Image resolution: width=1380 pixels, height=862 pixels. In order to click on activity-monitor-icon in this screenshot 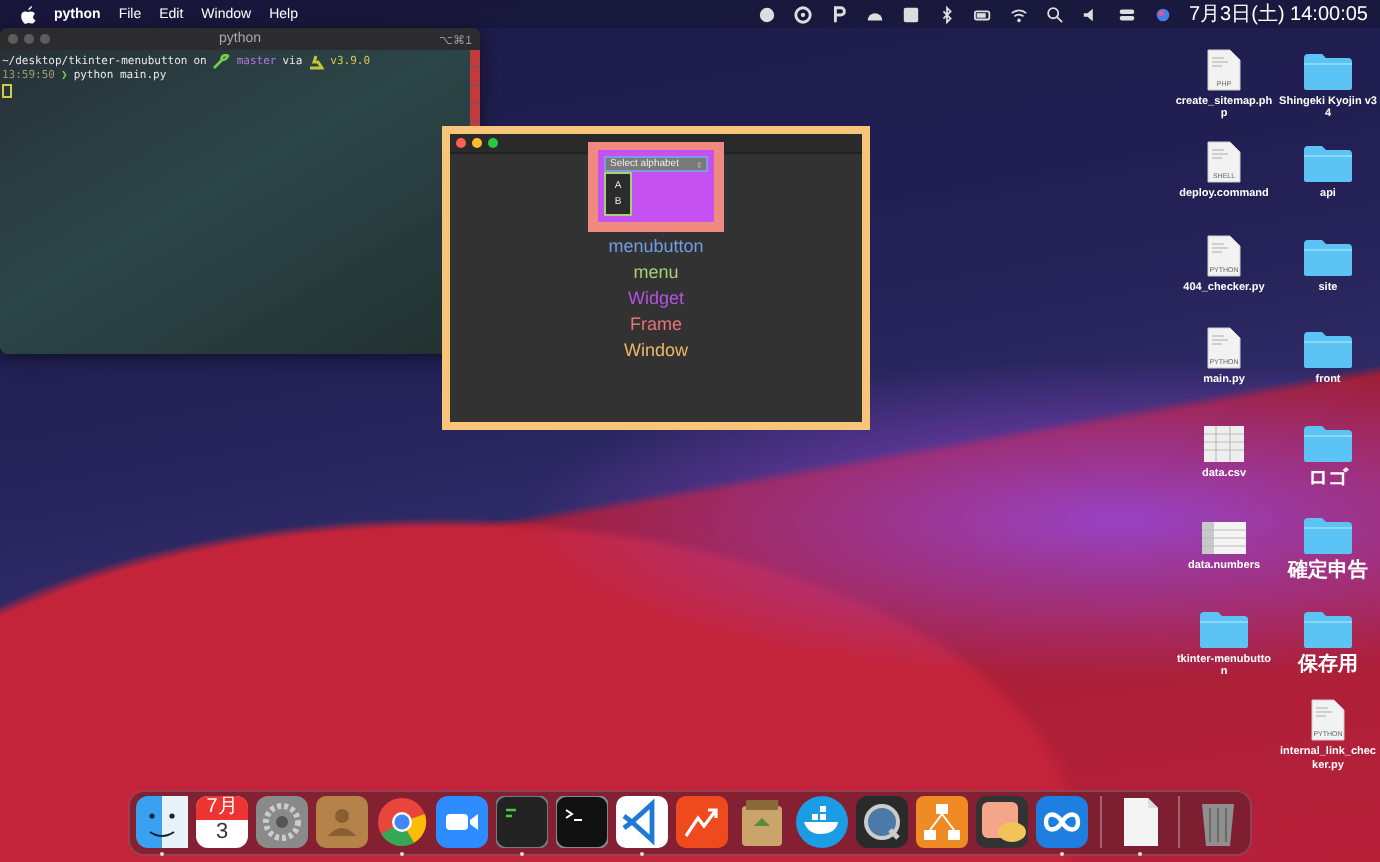, I will do `click(522, 822)`.